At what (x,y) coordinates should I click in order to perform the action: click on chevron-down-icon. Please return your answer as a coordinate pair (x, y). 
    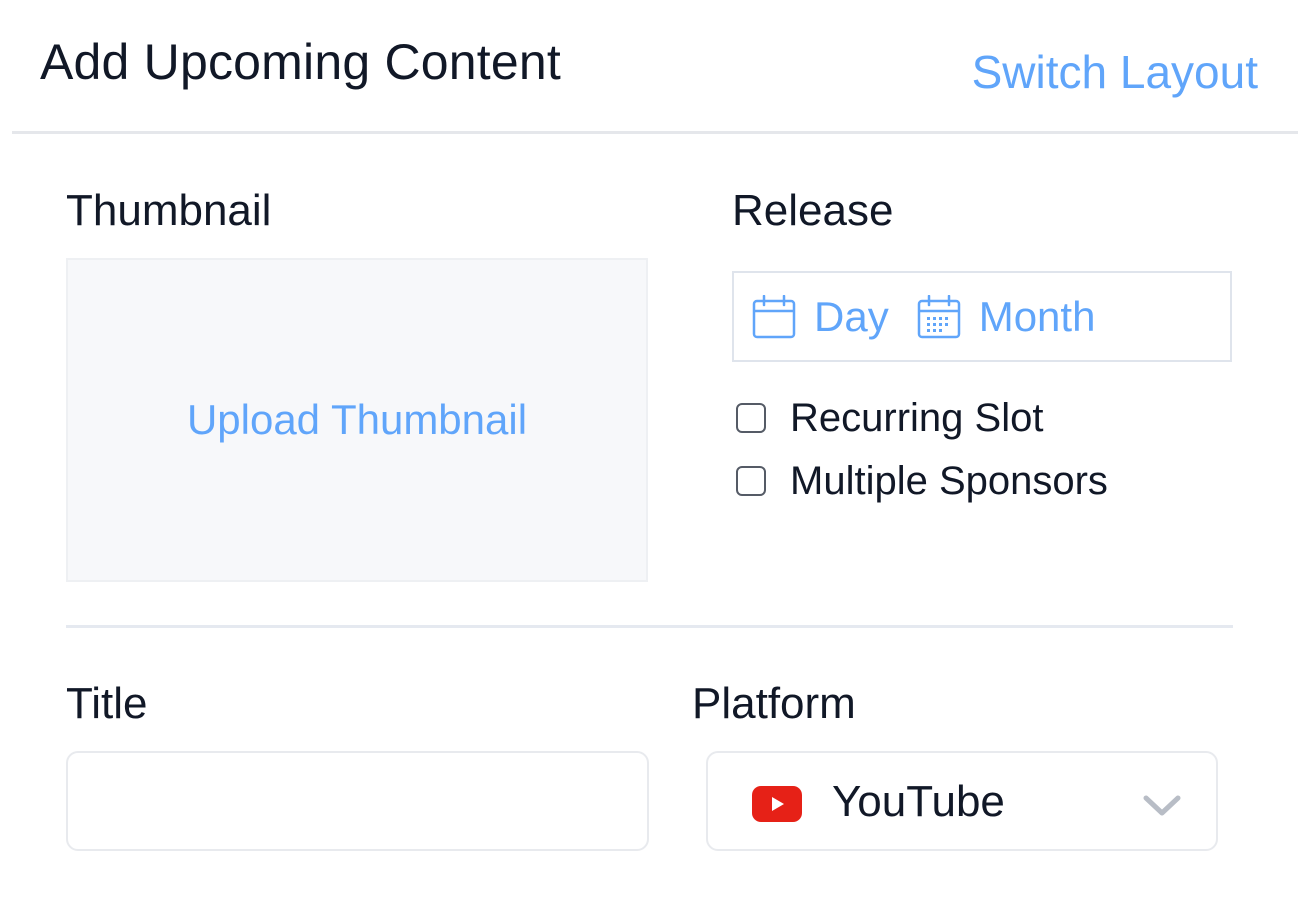
    Looking at the image, I should click on (1162, 805).